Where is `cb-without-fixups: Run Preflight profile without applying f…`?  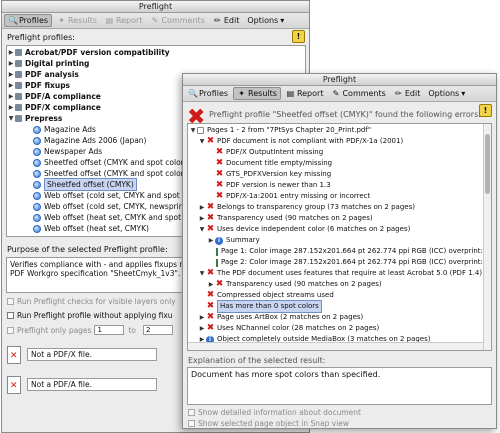
cb-without-fixups: Run Preflight profile without applying f… is located at coordinates (90, 315).